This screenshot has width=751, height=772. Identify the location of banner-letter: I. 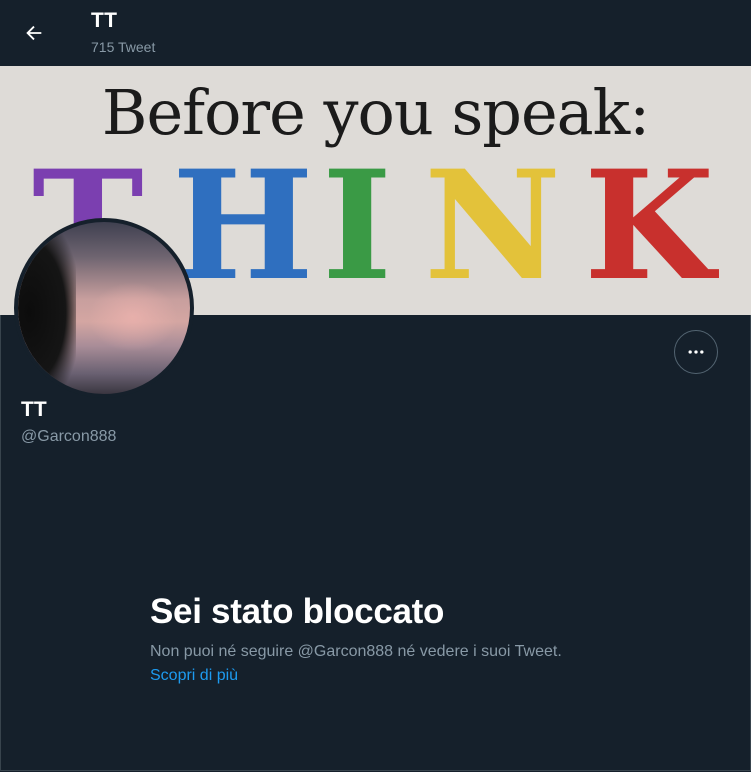
(357, 226).